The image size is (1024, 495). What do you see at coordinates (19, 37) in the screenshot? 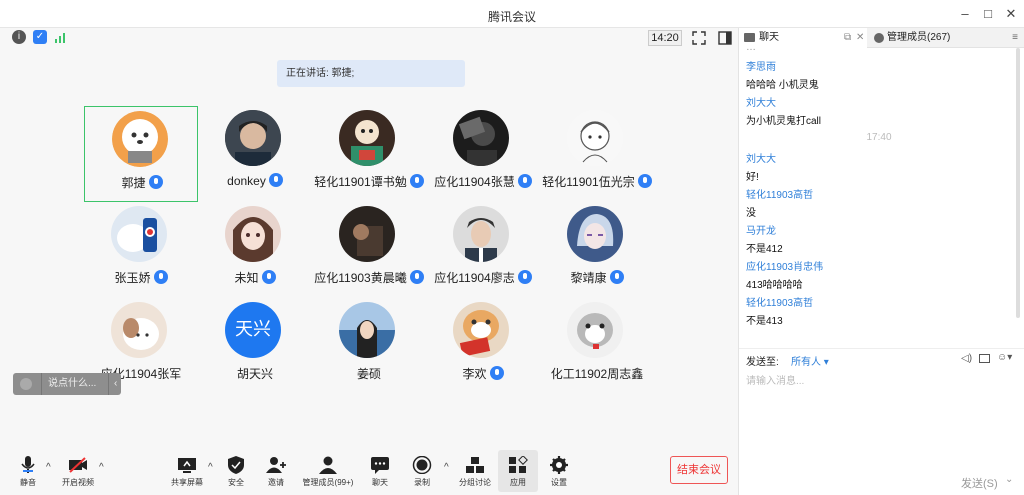
I see `info-icon: i` at bounding box center [19, 37].